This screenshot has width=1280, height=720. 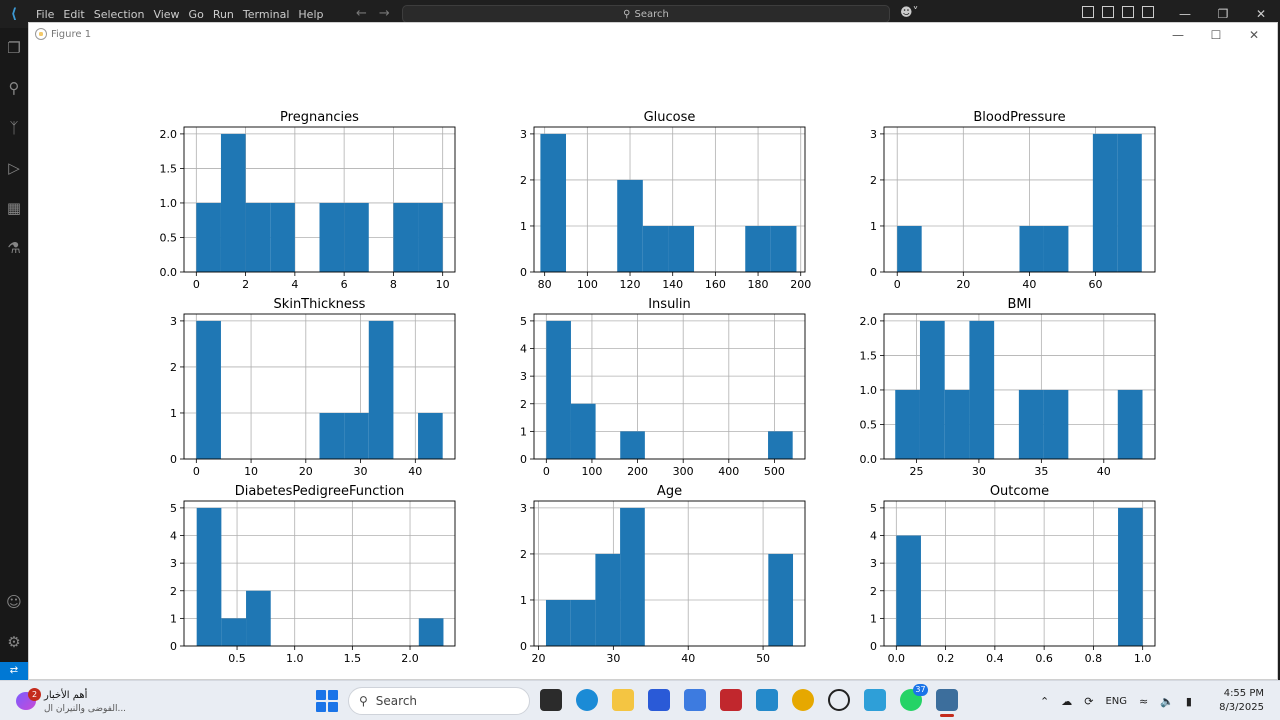 What do you see at coordinates (320, 304) in the screenshot?
I see `chart-title: SkinThickness` at bounding box center [320, 304].